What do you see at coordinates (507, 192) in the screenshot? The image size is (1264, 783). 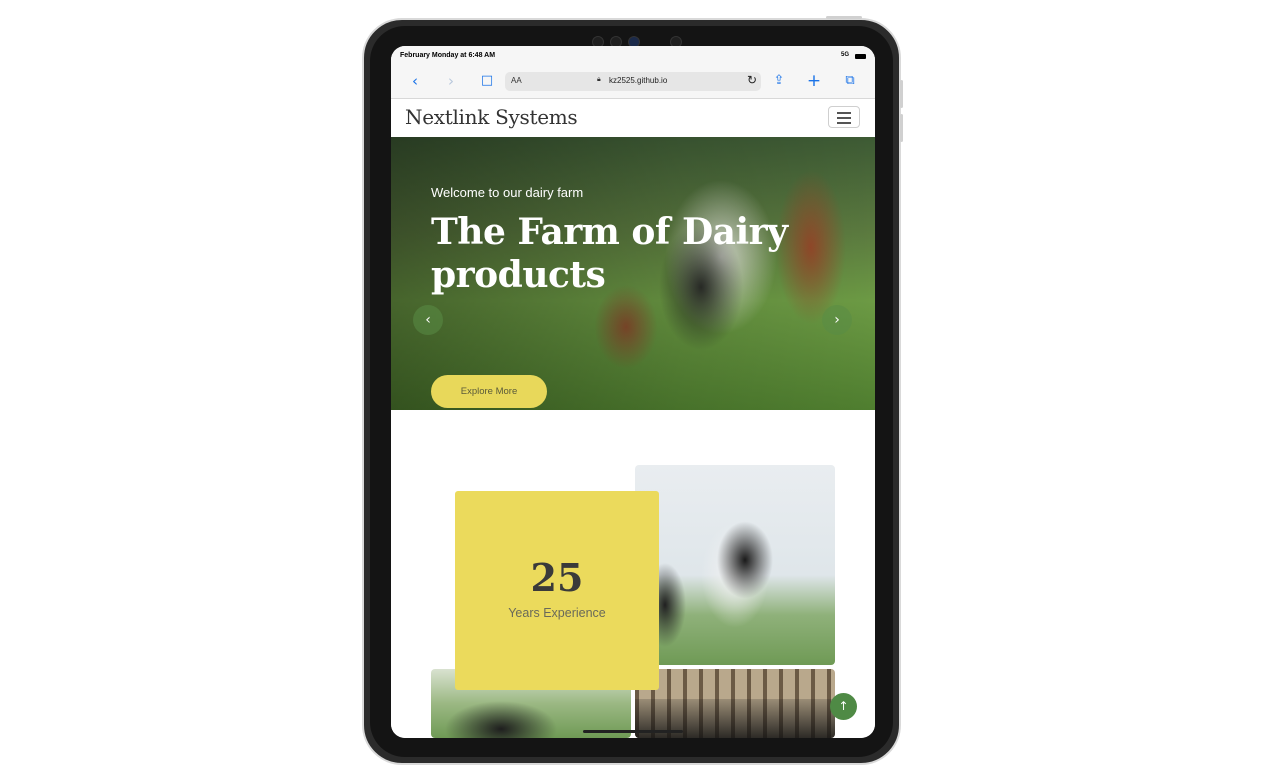 I see `hero-subtitle: Welcome to our dairy farm` at bounding box center [507, 192].